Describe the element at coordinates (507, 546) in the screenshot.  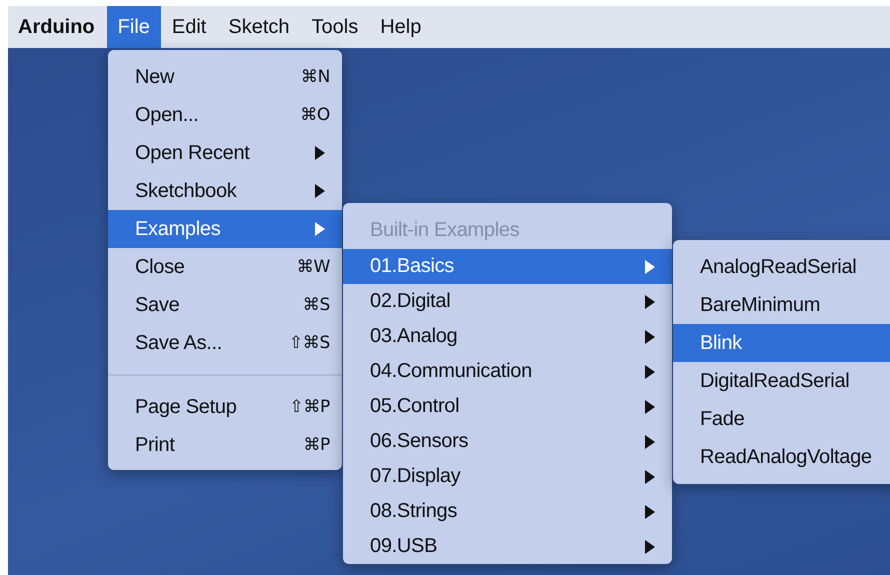
I see `menu-item: 09.USB` at that location.